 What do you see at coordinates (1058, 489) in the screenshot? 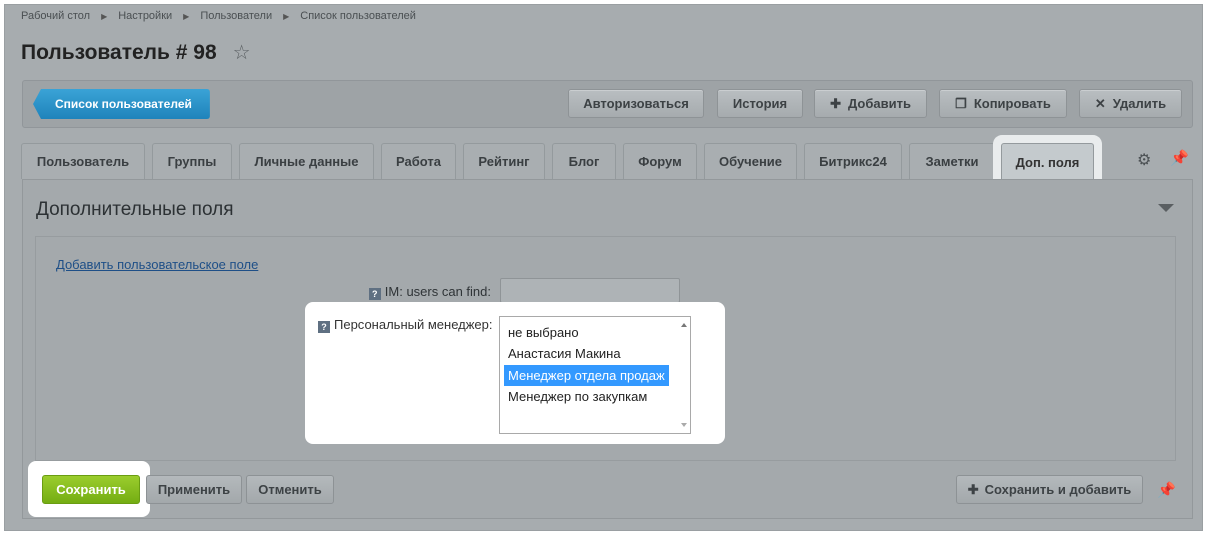
I see `save-and-add-button-label: Сохранить и добавить` at bounding box center [1058, 489].